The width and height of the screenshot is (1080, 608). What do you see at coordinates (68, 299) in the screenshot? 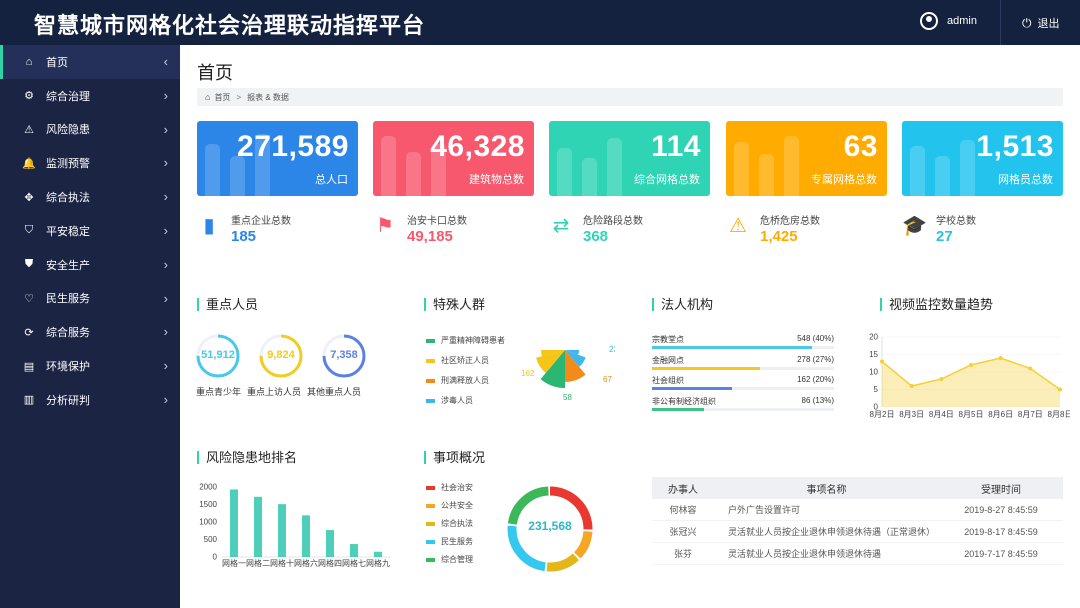
I see `sidebar-item-label: 民生服务` at bounding box center [68, 299].